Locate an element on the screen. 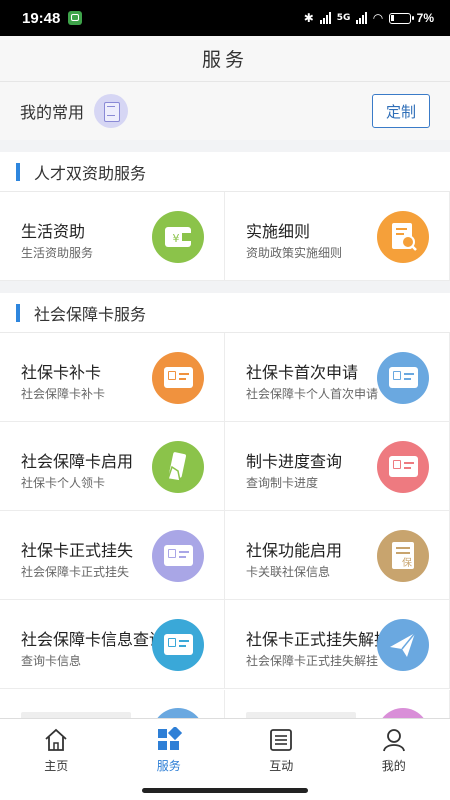  app-header: 服务 is located at coordinates (225, 59).